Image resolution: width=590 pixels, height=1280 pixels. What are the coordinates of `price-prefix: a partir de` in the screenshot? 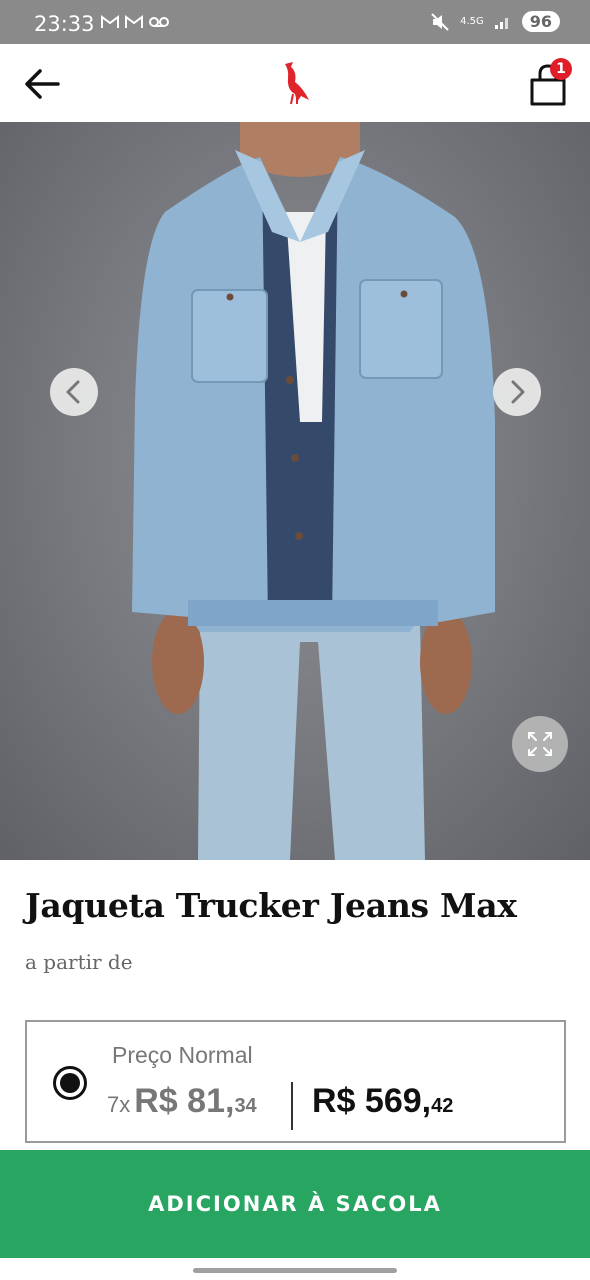 It's located at (79, 962).